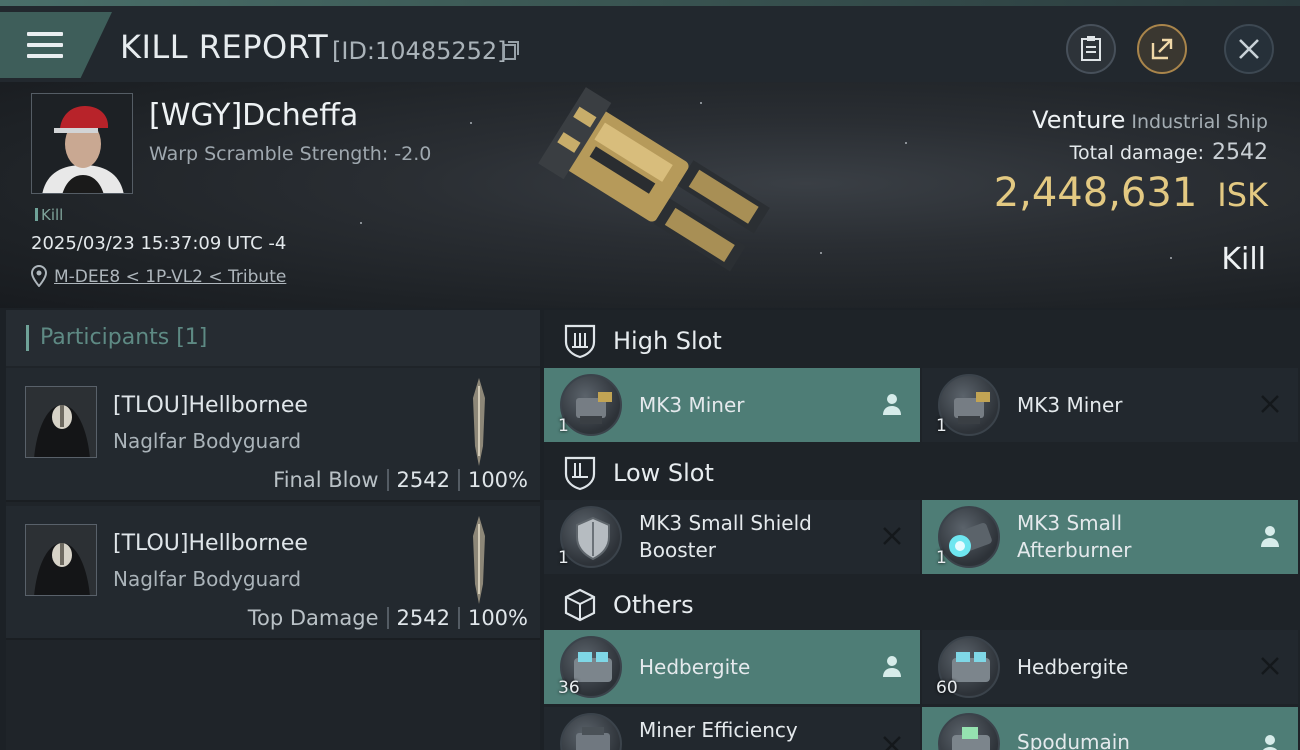 Image resolution: width=1300 pixels, height=750 pixels. What do you see at coordinates (387, 618) in the screenshot?
I see `participant-stats: Top Damage 2542 100%` at bounding box center [387, 618].